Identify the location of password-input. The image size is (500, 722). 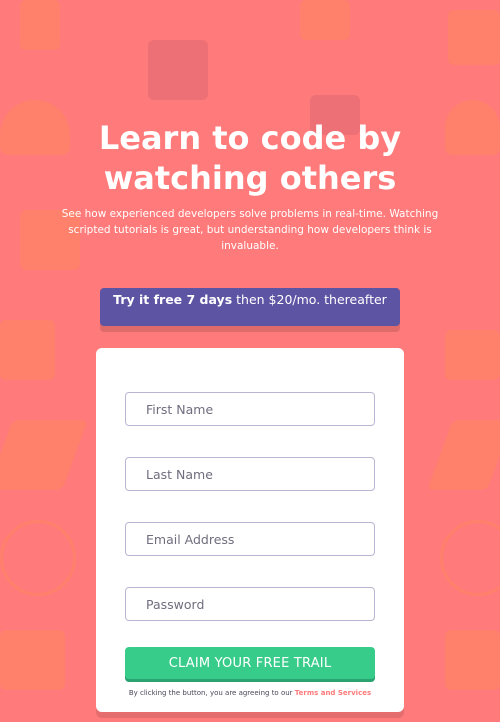
(250, 604).